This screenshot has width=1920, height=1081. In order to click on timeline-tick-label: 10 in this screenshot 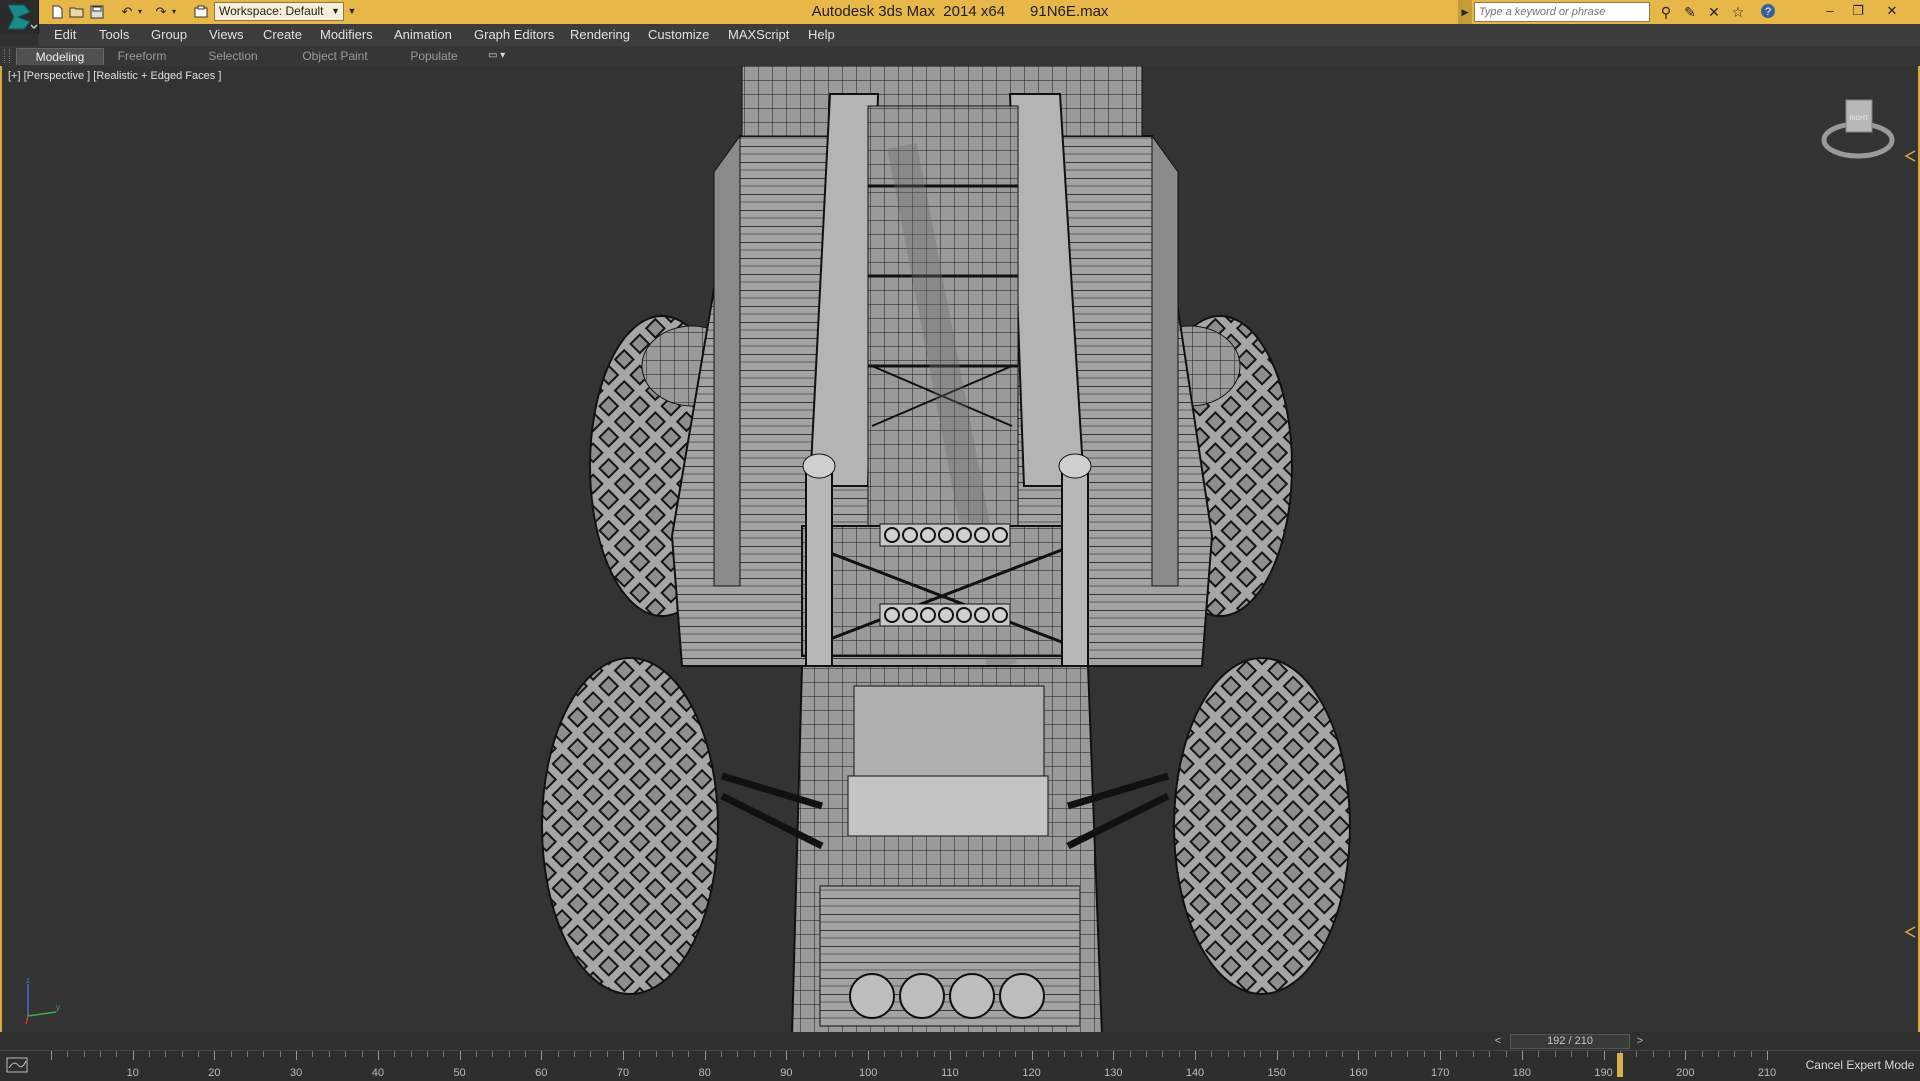, I will do `click(132, 1073)`.